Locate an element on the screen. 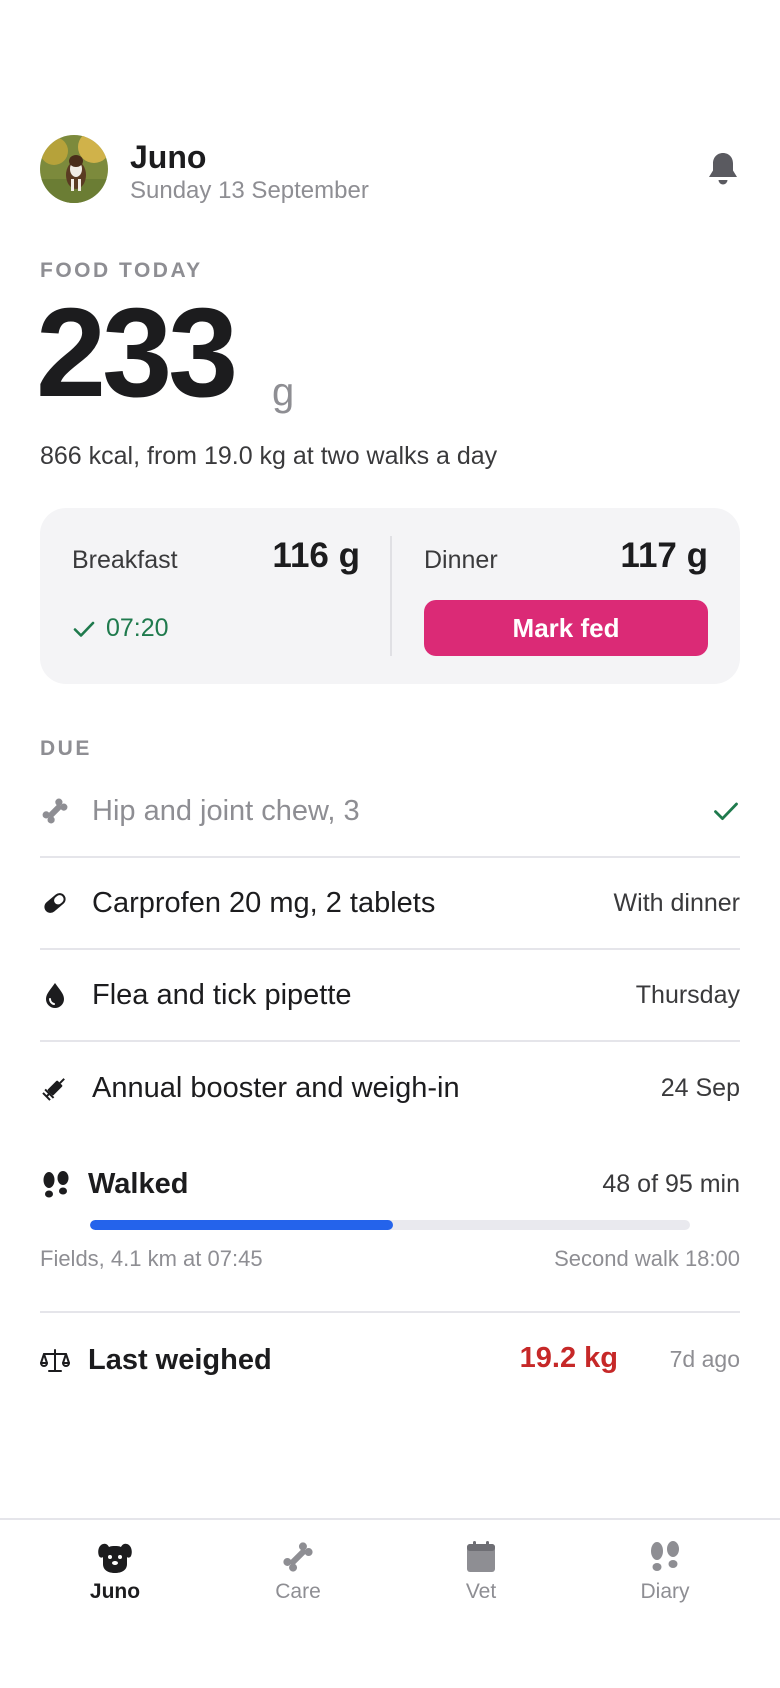 The image size is (780, 1688). done-check-icon is located at coordinates (726, 811).